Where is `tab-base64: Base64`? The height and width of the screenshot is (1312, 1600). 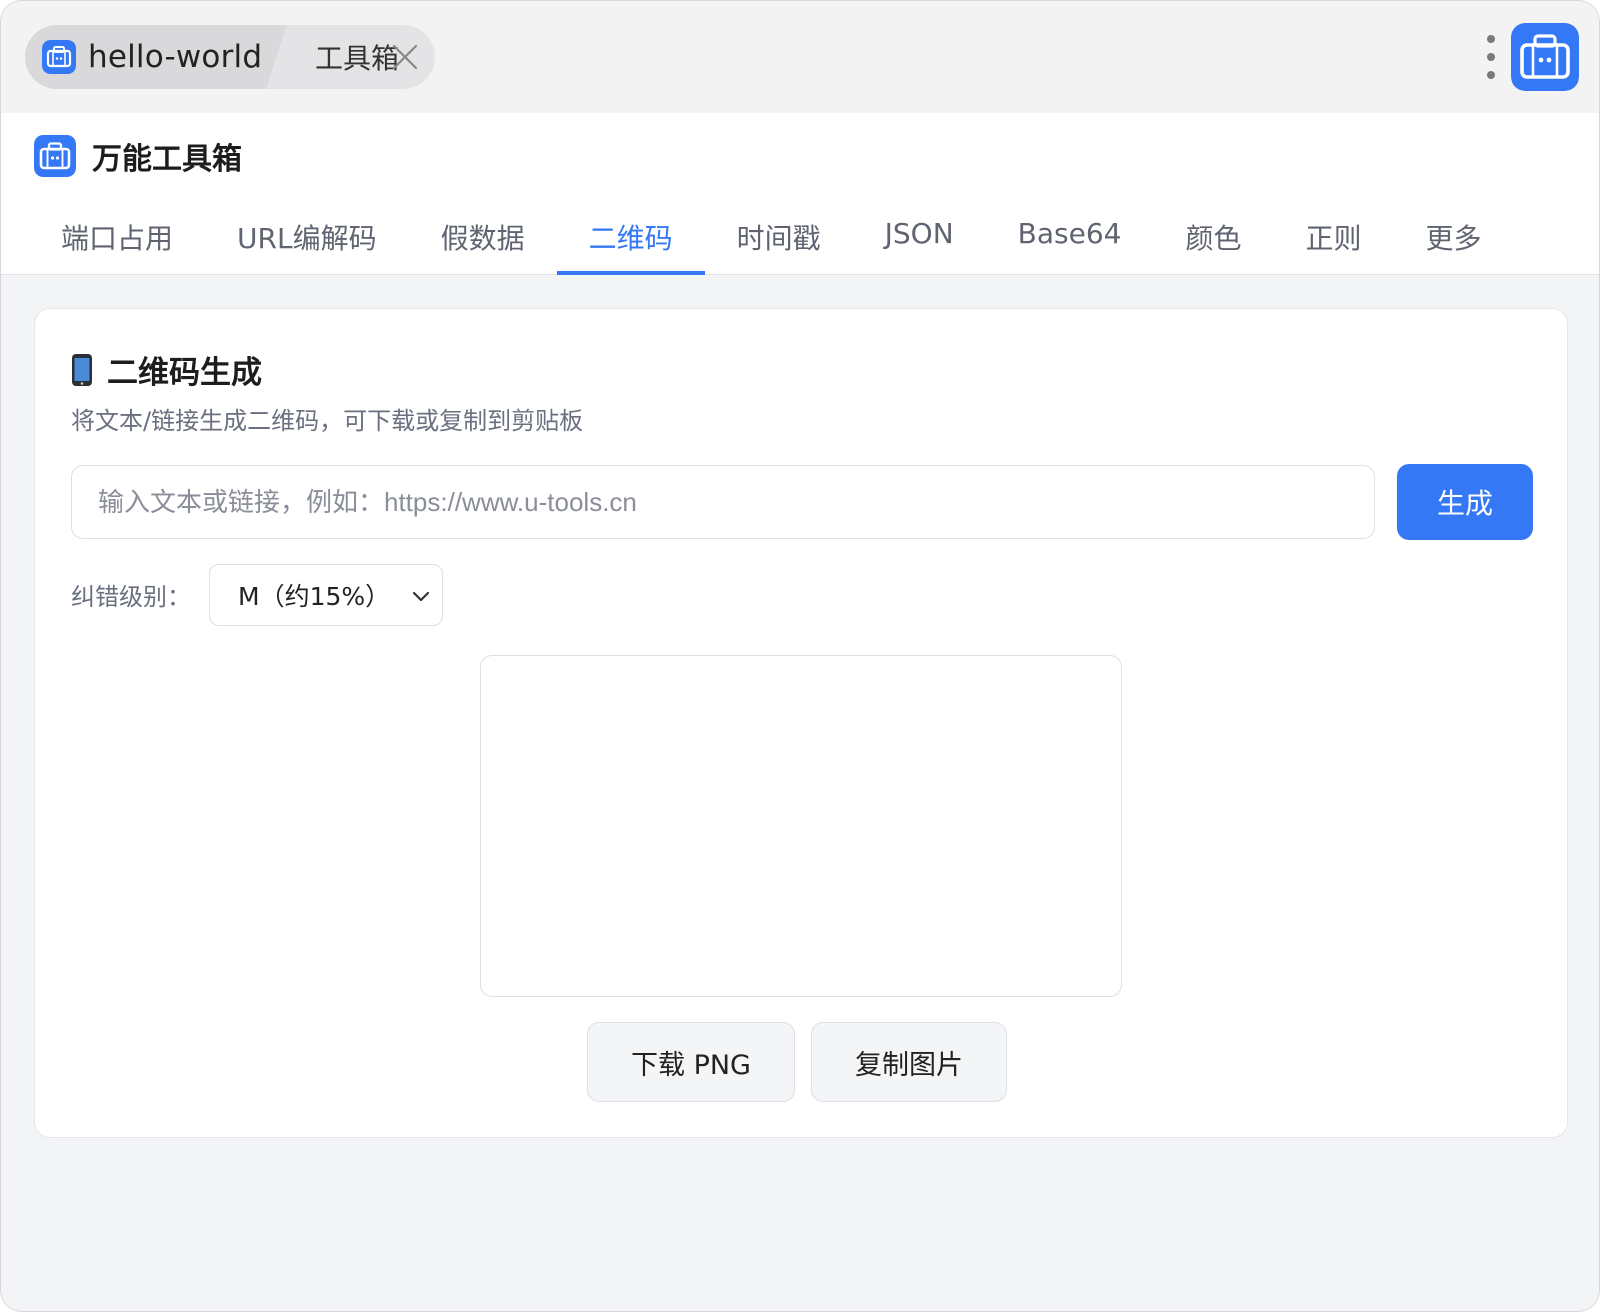
tab-base64: Base64 is located at coordinates (1070, 239).